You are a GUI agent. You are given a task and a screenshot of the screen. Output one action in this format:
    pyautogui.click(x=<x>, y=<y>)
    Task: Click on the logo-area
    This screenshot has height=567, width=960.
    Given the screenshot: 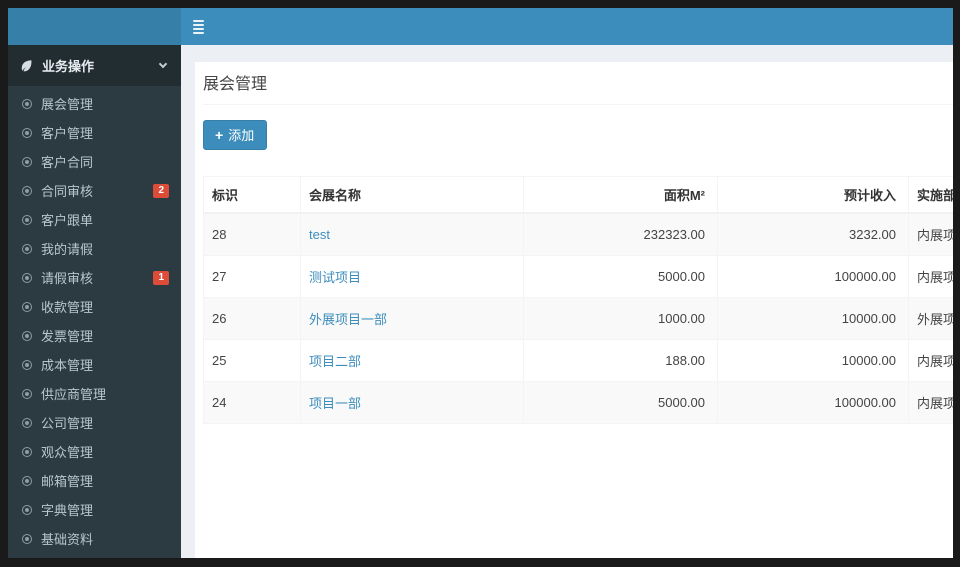 What is the action you would take?
    pyautogui.click(x=94, y=26)
    